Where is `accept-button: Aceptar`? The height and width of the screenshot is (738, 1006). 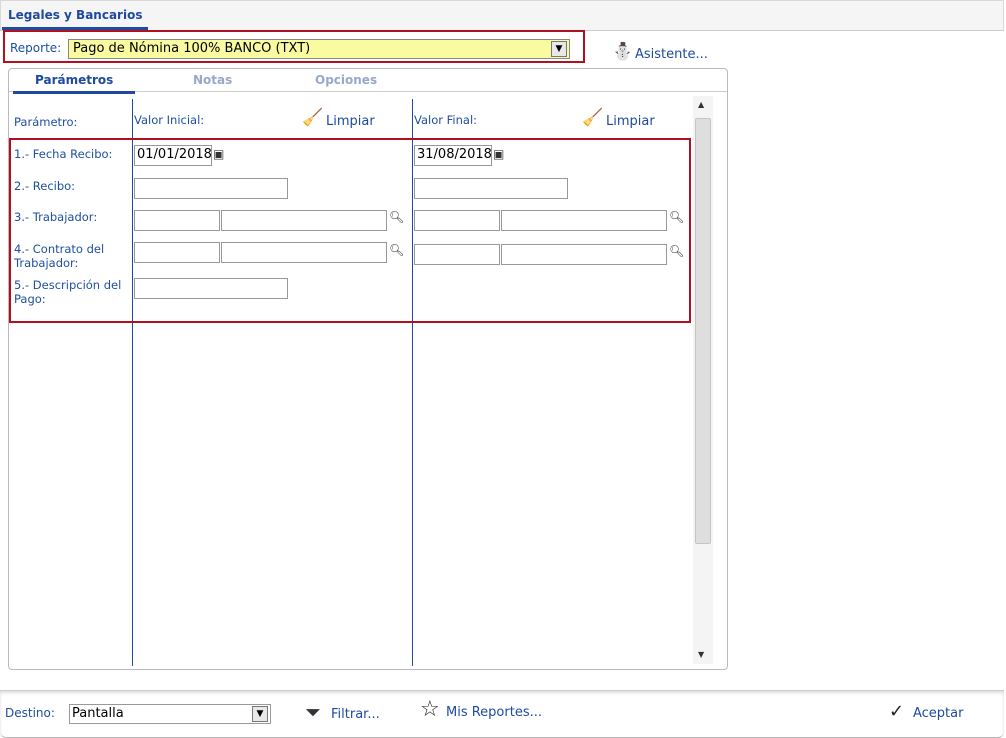 accept-button: Aceptar is located at coordinates (938, 713).